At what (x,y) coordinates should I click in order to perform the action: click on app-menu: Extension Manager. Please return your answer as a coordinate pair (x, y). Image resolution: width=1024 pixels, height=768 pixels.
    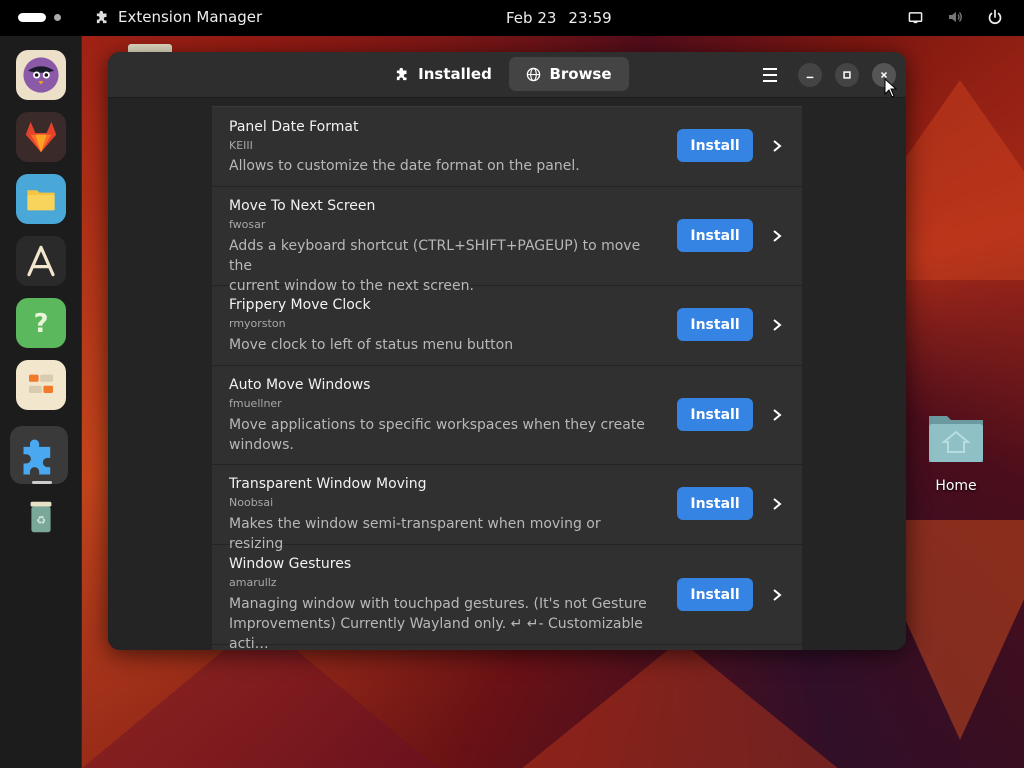
    Looking at the image, I should click on (179, 17).